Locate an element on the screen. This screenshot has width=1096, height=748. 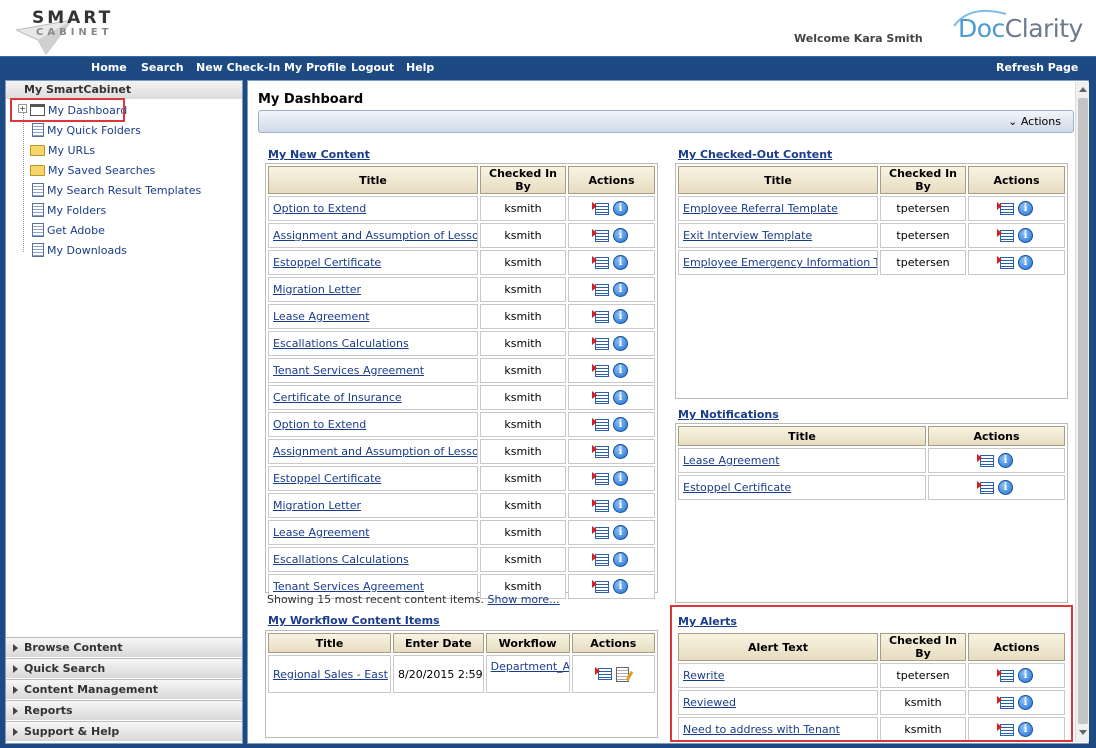
scroll-thumb is located at coordinates (1083, 411).